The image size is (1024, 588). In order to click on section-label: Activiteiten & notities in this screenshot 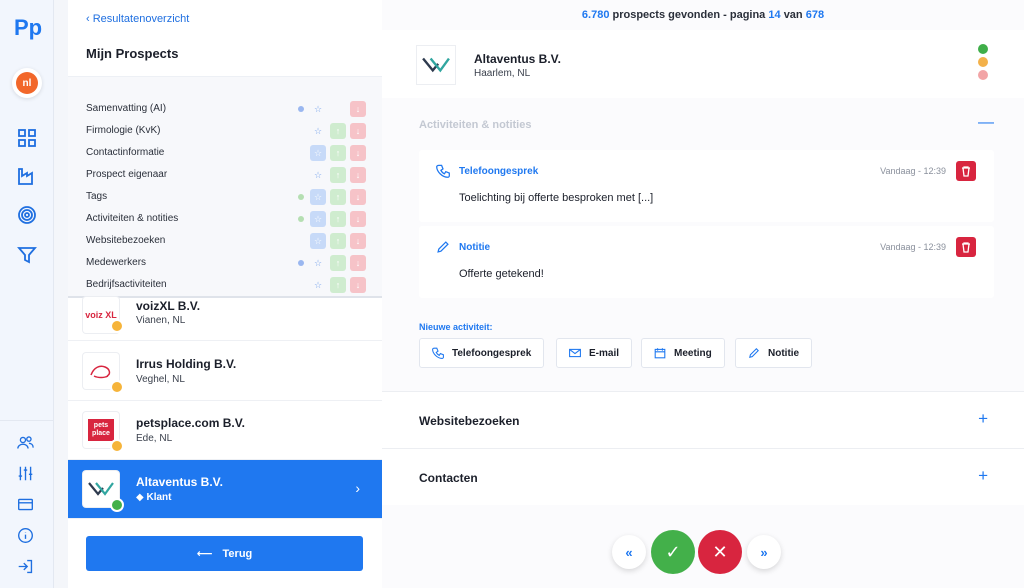, I will do `click(132, 218)`.